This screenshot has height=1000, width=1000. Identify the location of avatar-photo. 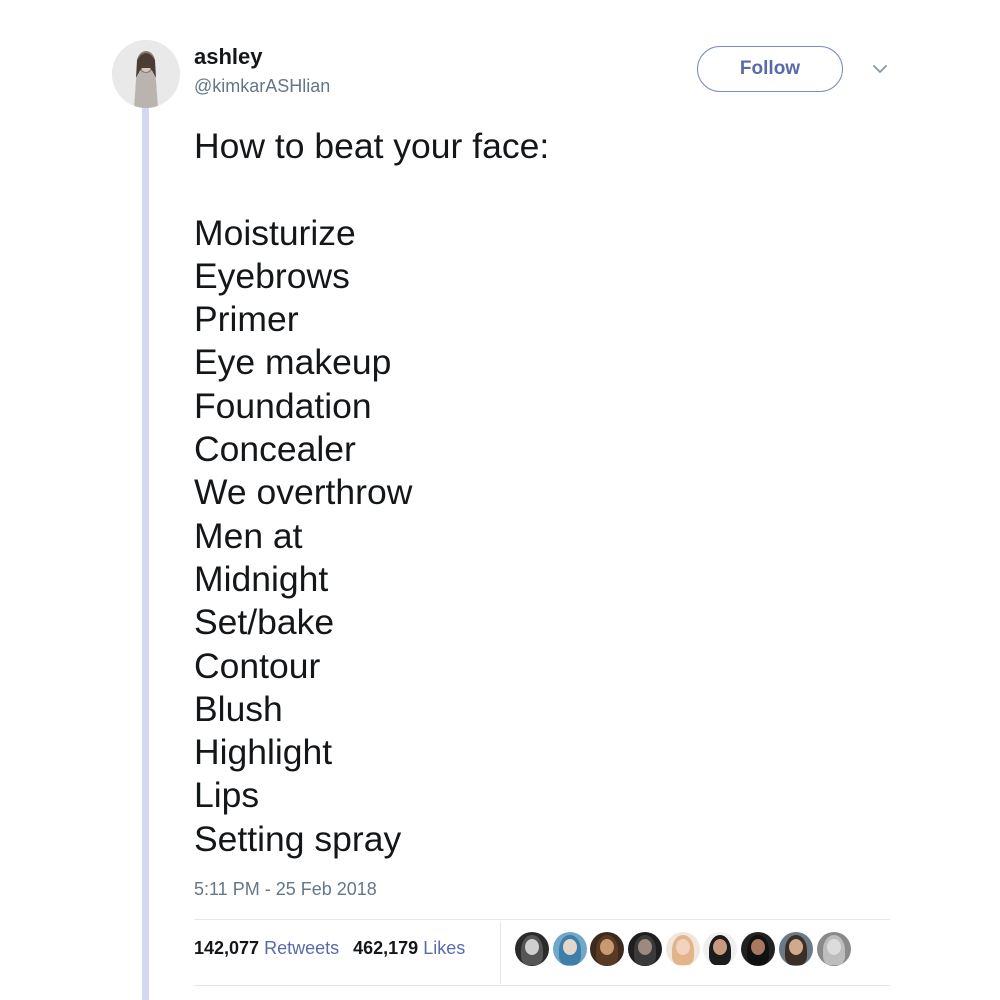
(146, 74).